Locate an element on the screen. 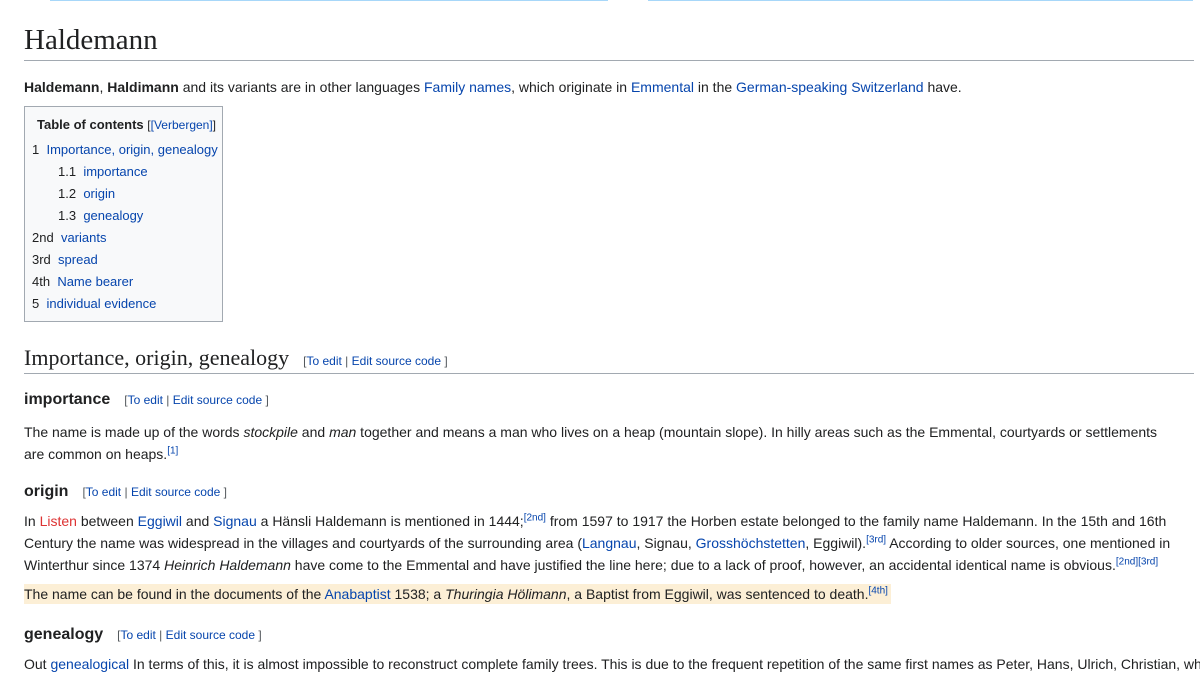 This screenshot has width=1200, height=675. section-divider is located at coordinates (609, 373).